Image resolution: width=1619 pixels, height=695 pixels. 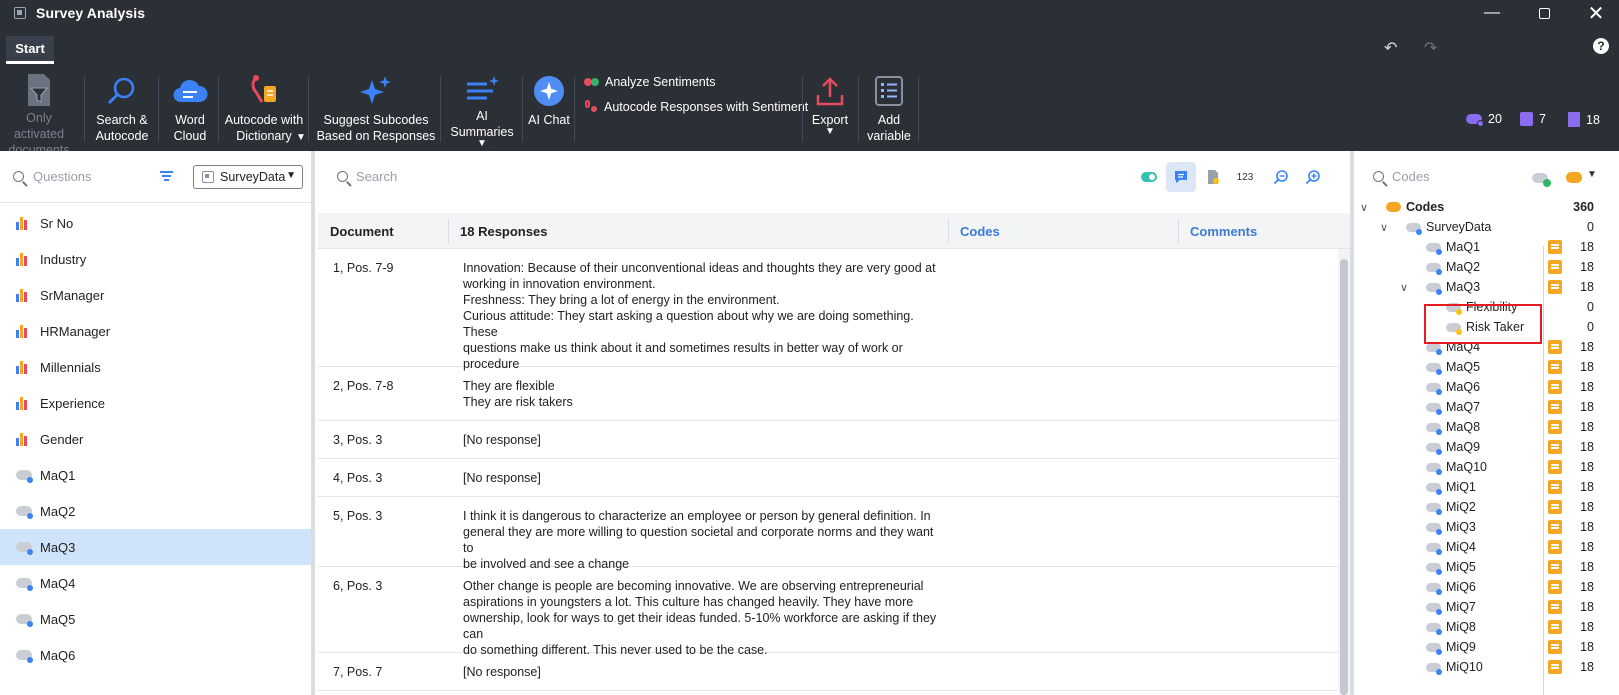 What do you see at coordinates (357, 440) in the screenshot?
I see `document-cell: 3, Pos. 3` at bounding box center [357, 440].